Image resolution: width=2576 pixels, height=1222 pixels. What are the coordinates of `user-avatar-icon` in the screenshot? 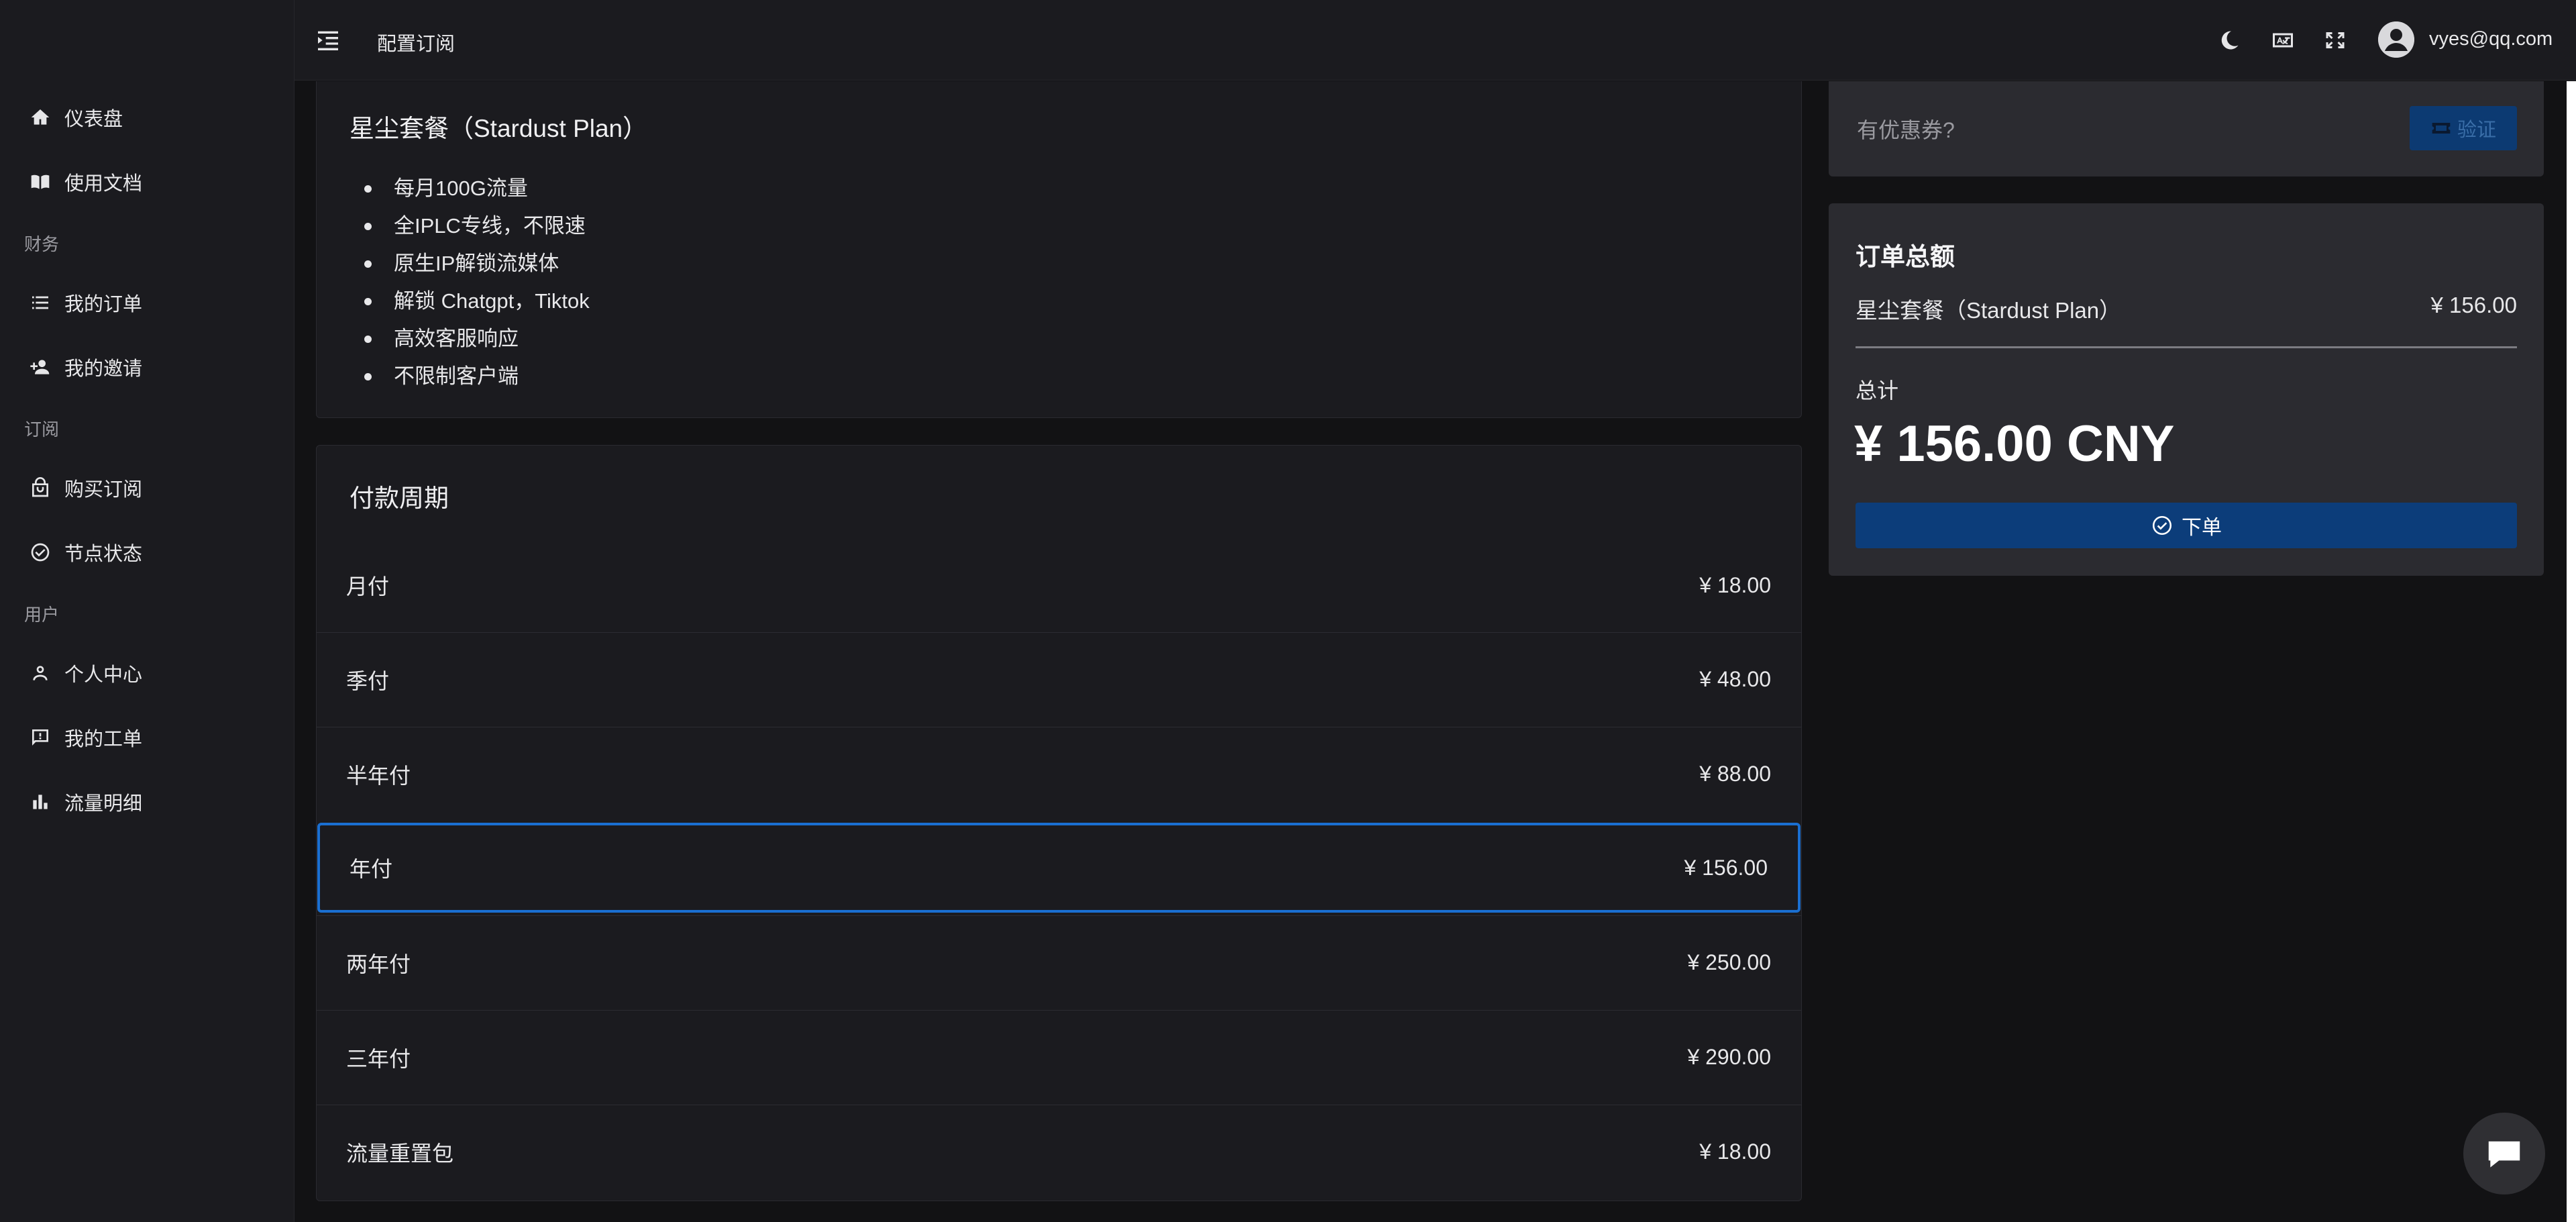 It's located at (2396, 39).